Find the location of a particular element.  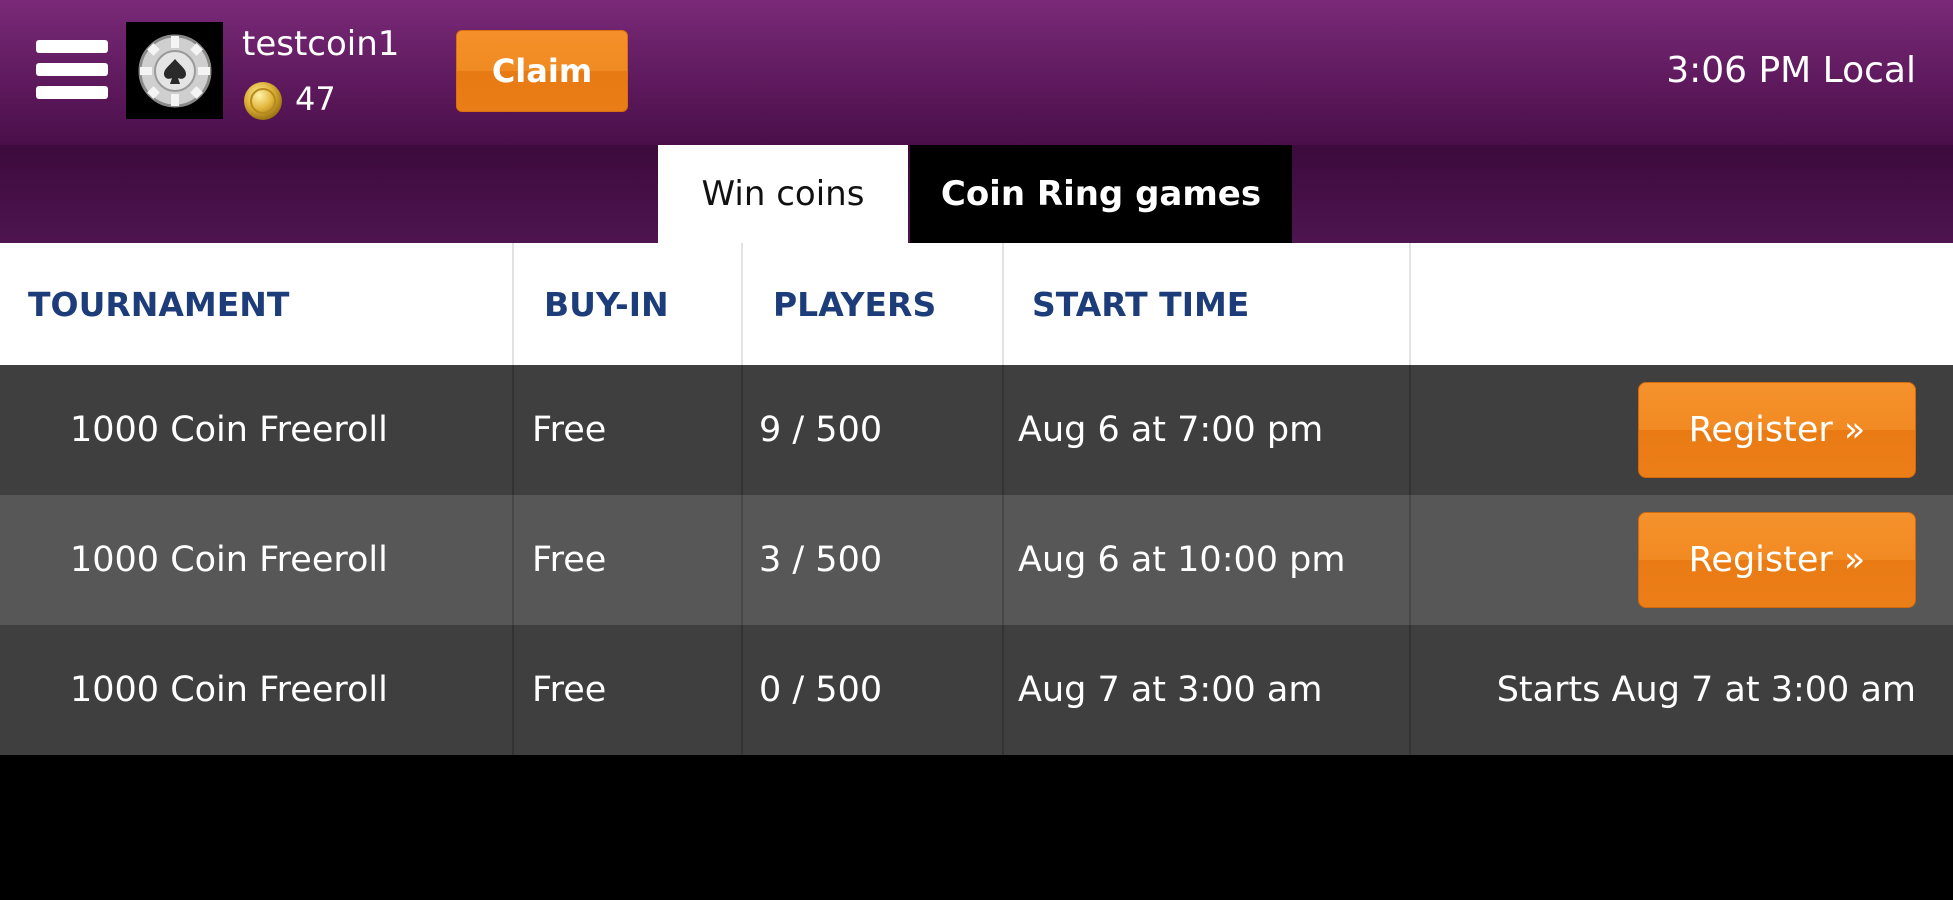

tab-win-coins: Win coins is located at coordinates (783, 194).